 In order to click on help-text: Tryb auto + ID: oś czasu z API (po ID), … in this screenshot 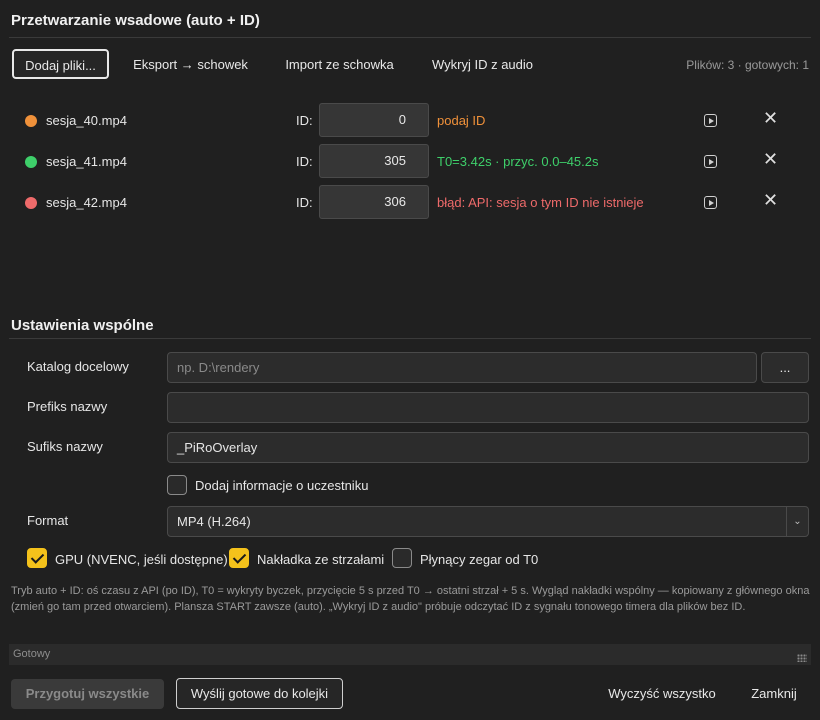, I will do `click(410, 599)`.